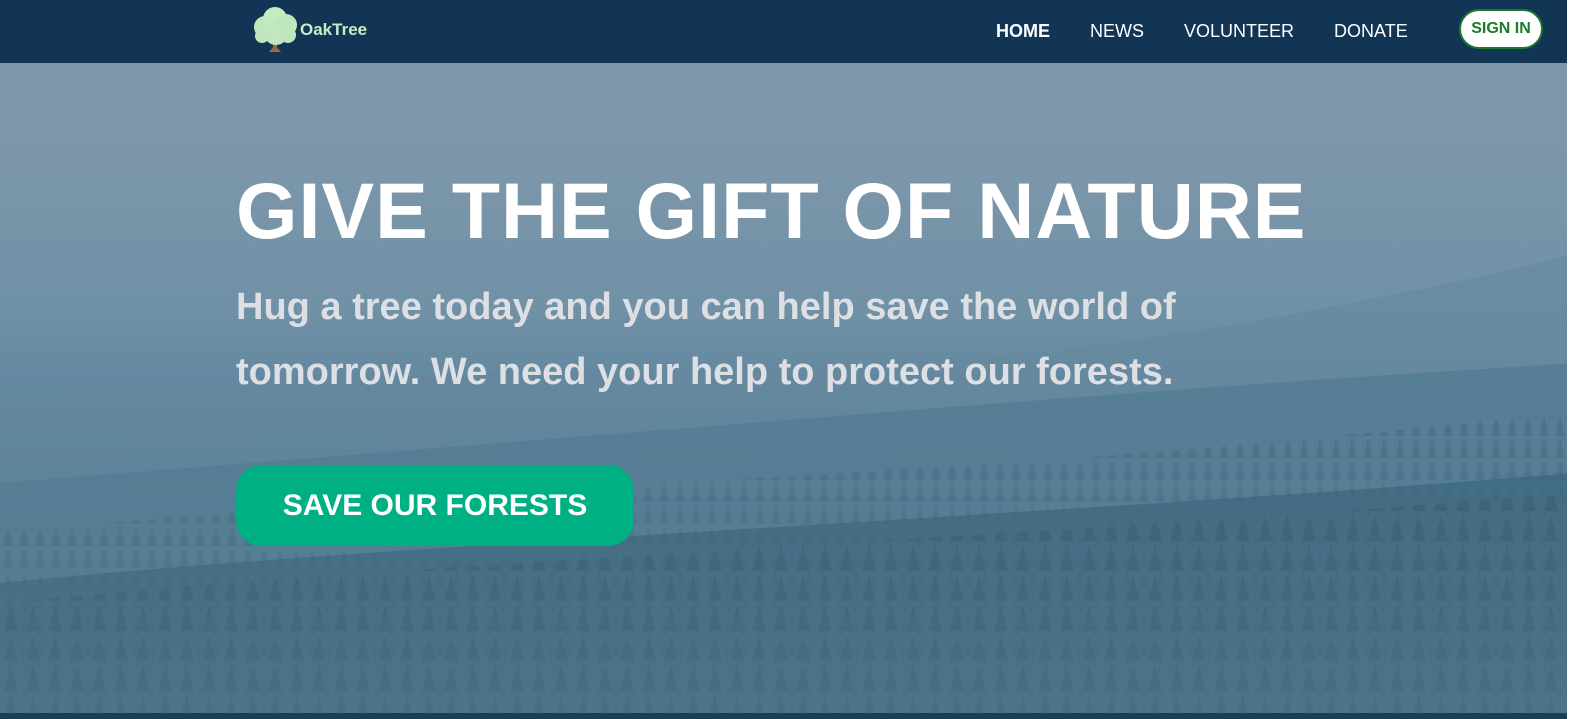  I want to click on nav-link-home: HOME, so click(1023, 31).